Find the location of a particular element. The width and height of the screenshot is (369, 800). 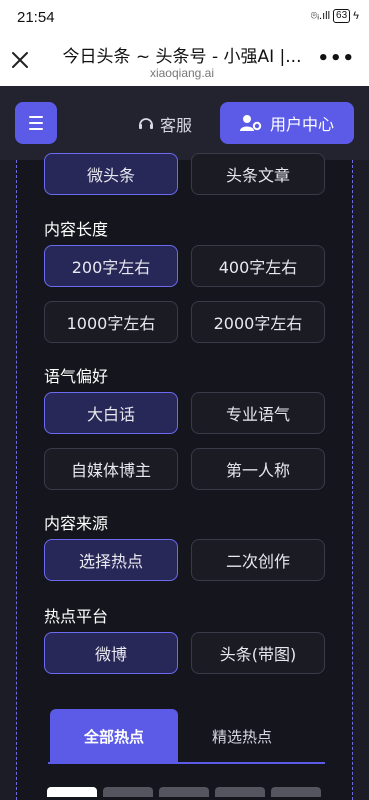

tab-all-hotspots: 全部热点 is located at coordinates (114, 736).